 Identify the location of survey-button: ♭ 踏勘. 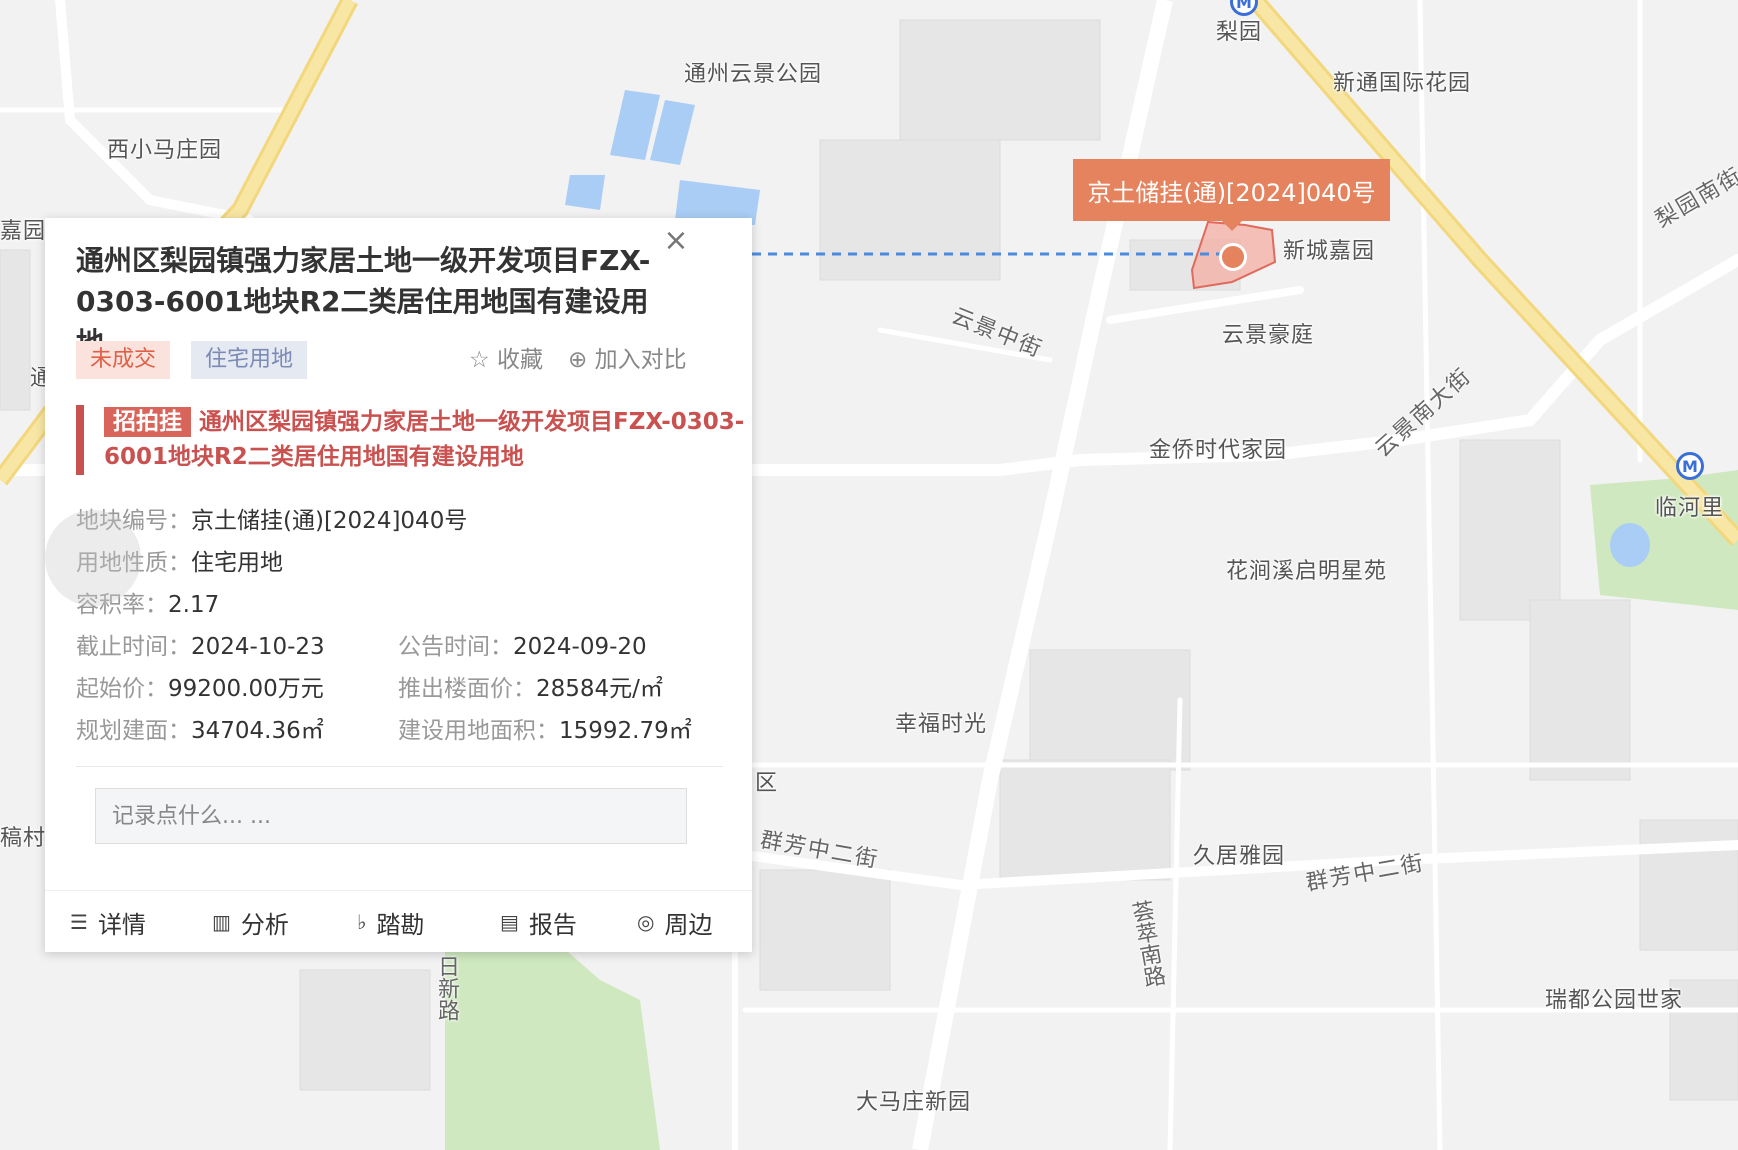
(390, 922).